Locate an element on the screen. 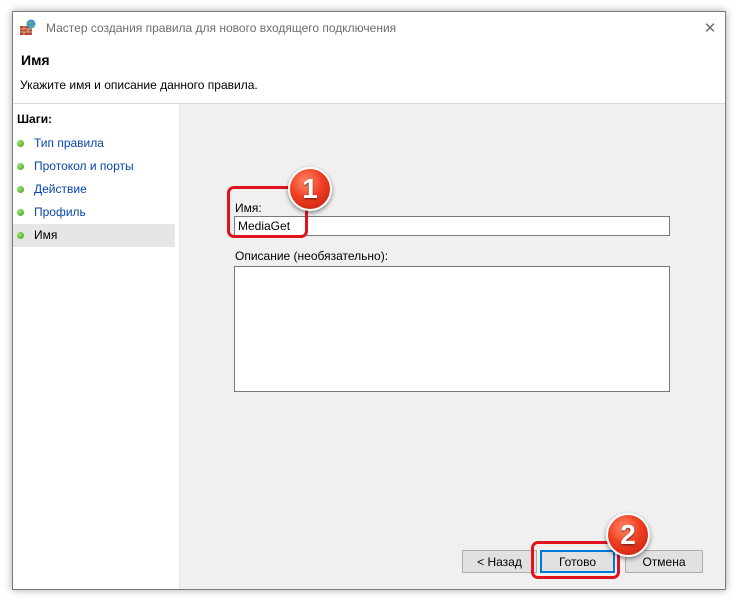 The width and height of the screenshot is (739, 604). close-button: ✕ is located at coordinates (710, 28).